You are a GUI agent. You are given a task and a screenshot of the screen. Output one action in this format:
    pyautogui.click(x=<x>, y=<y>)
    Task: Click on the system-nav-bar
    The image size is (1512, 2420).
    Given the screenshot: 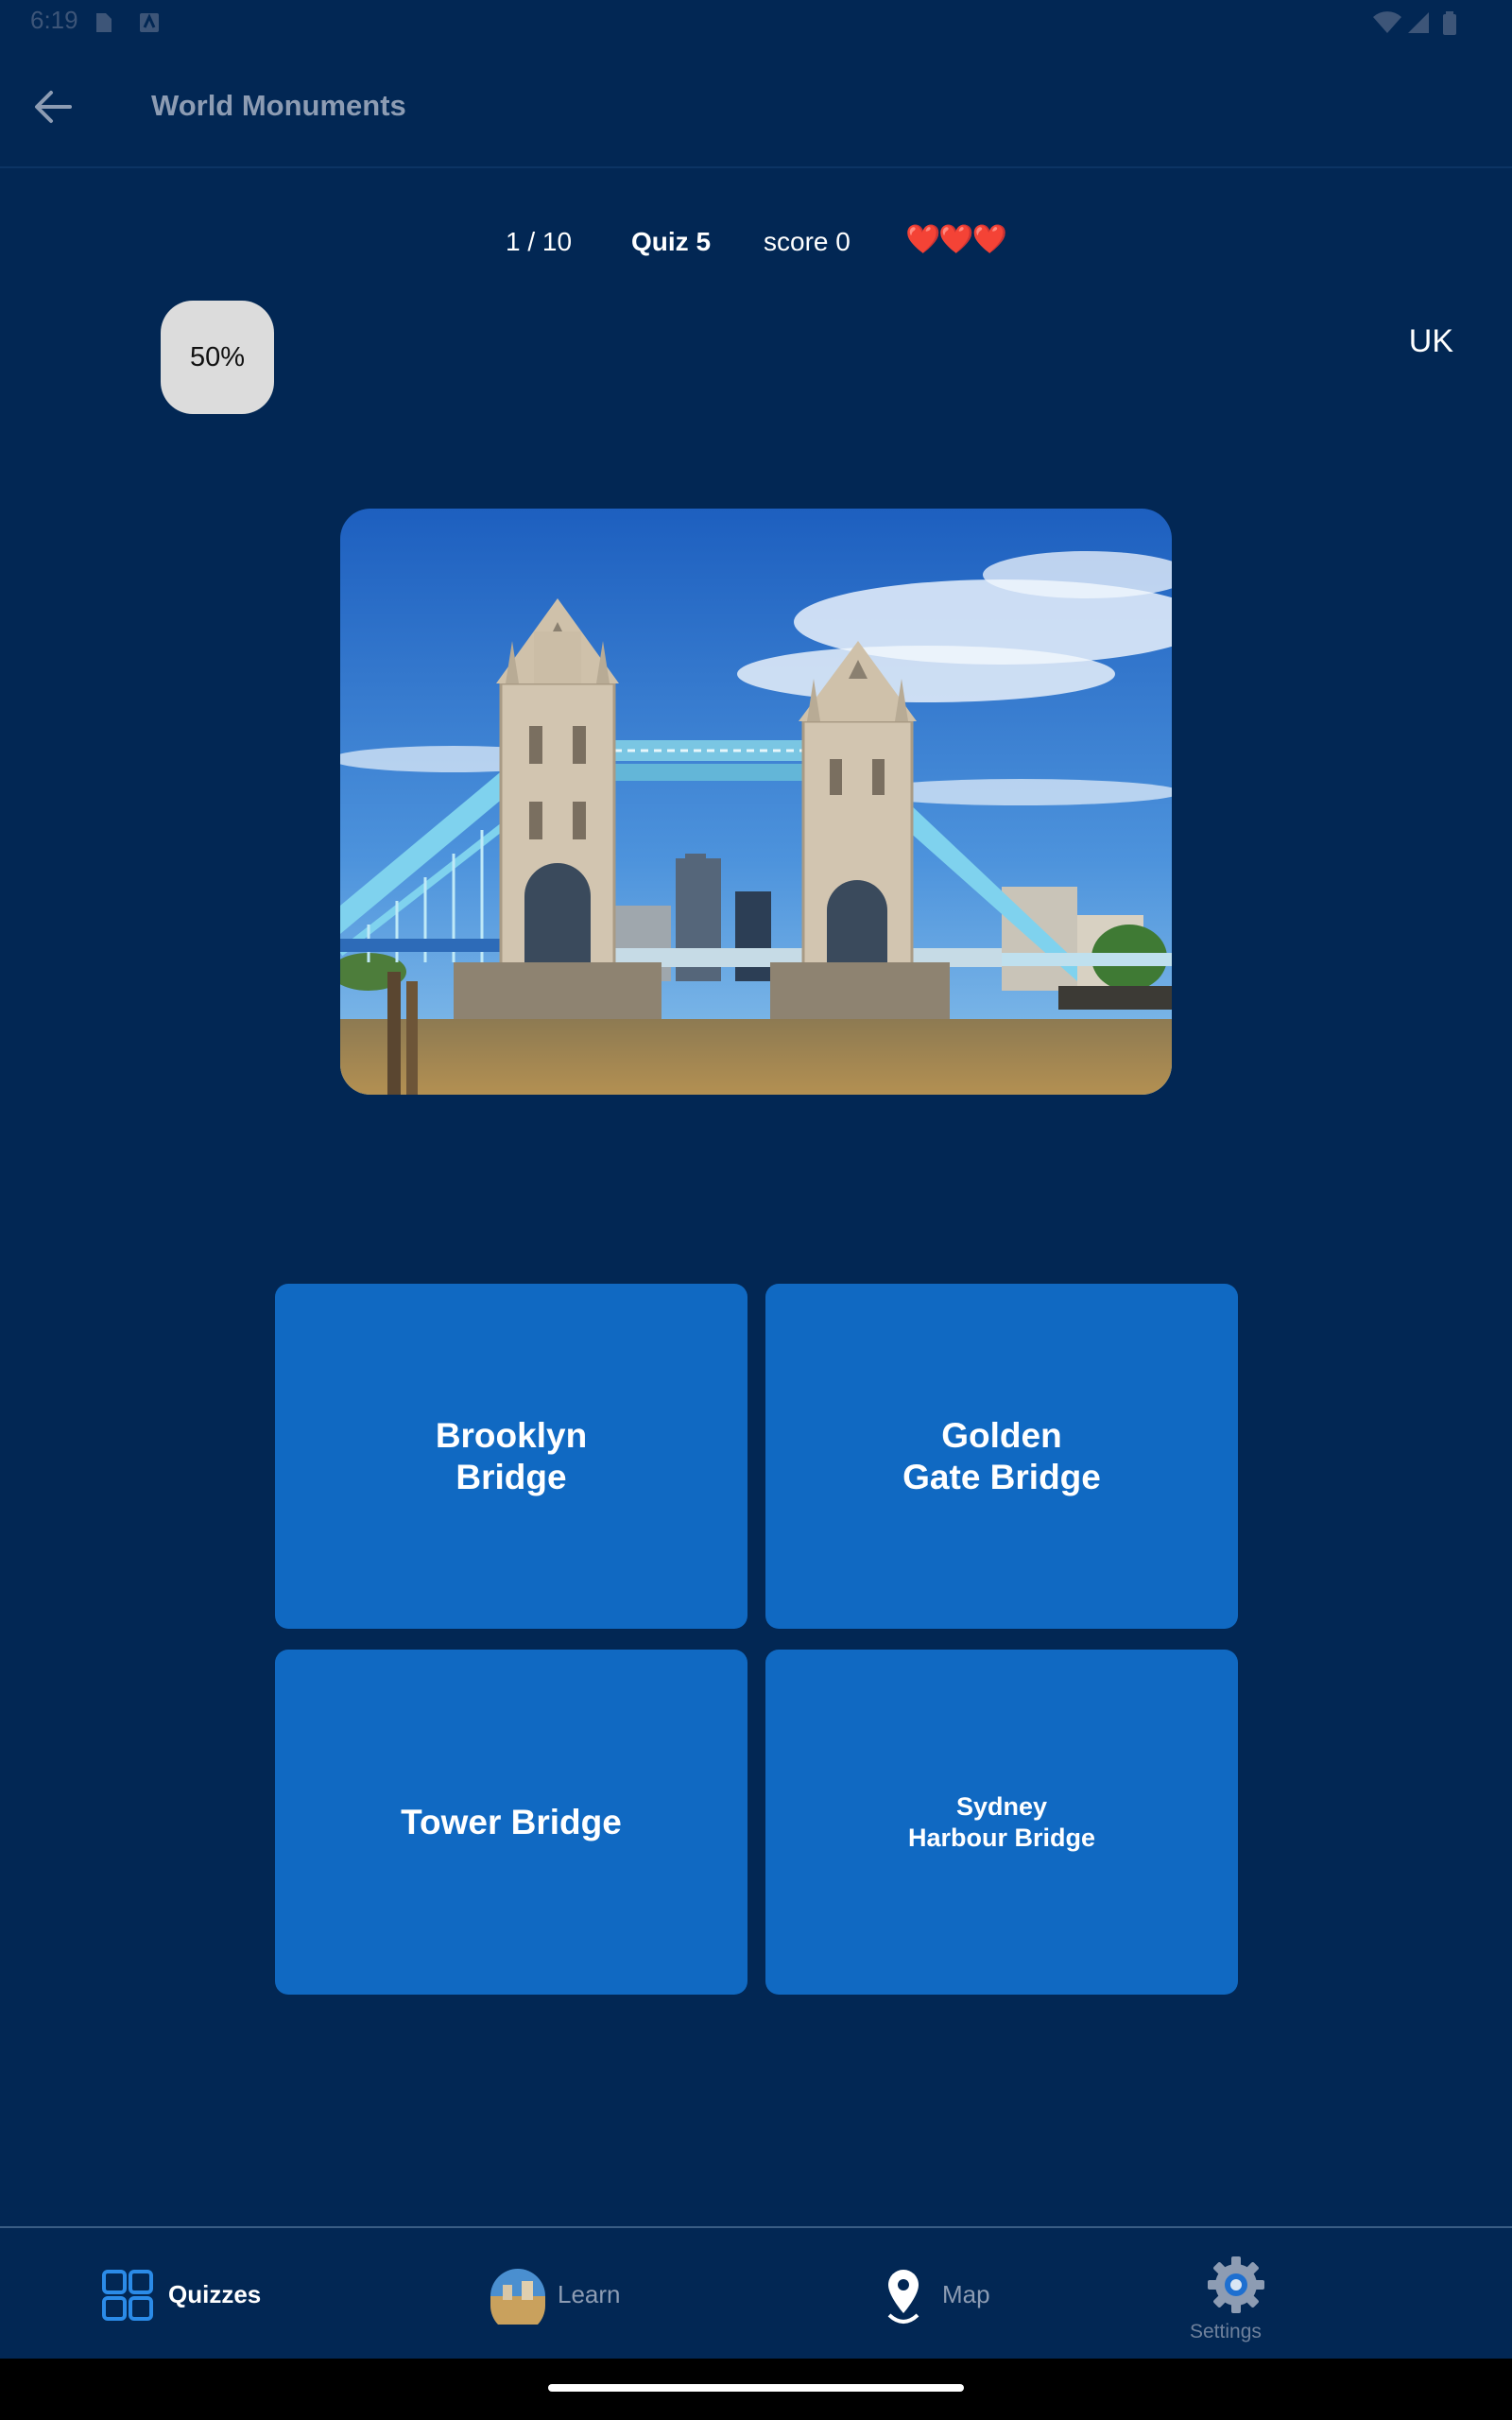 What is the action you would take?
    pyautogui.click(x=756, y=2389)
    